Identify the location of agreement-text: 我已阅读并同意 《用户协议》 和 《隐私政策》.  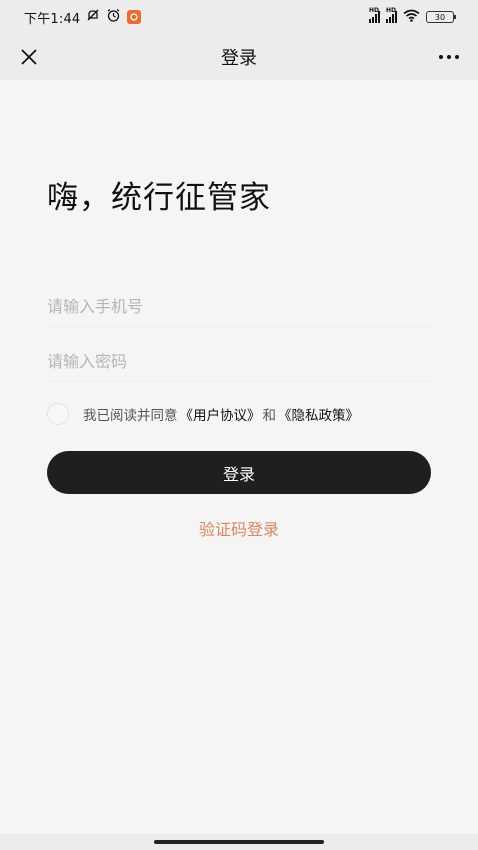
(221, 414).